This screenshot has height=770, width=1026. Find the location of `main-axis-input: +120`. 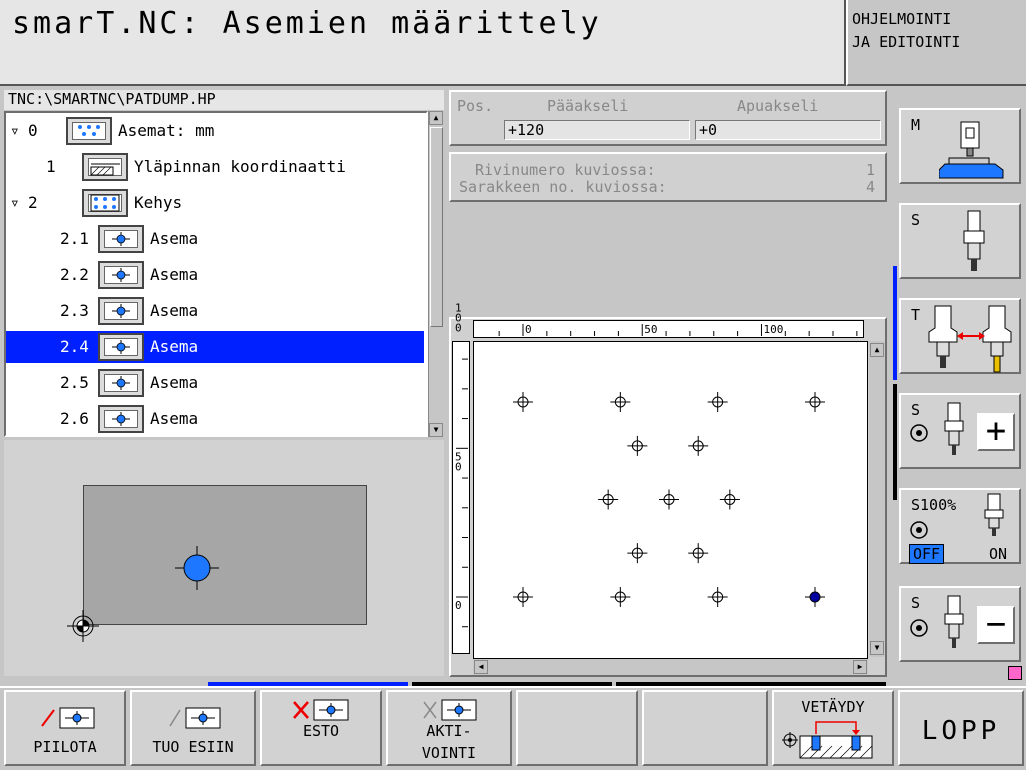

main-axis-input: +120 is located at coordinates (597, 130).